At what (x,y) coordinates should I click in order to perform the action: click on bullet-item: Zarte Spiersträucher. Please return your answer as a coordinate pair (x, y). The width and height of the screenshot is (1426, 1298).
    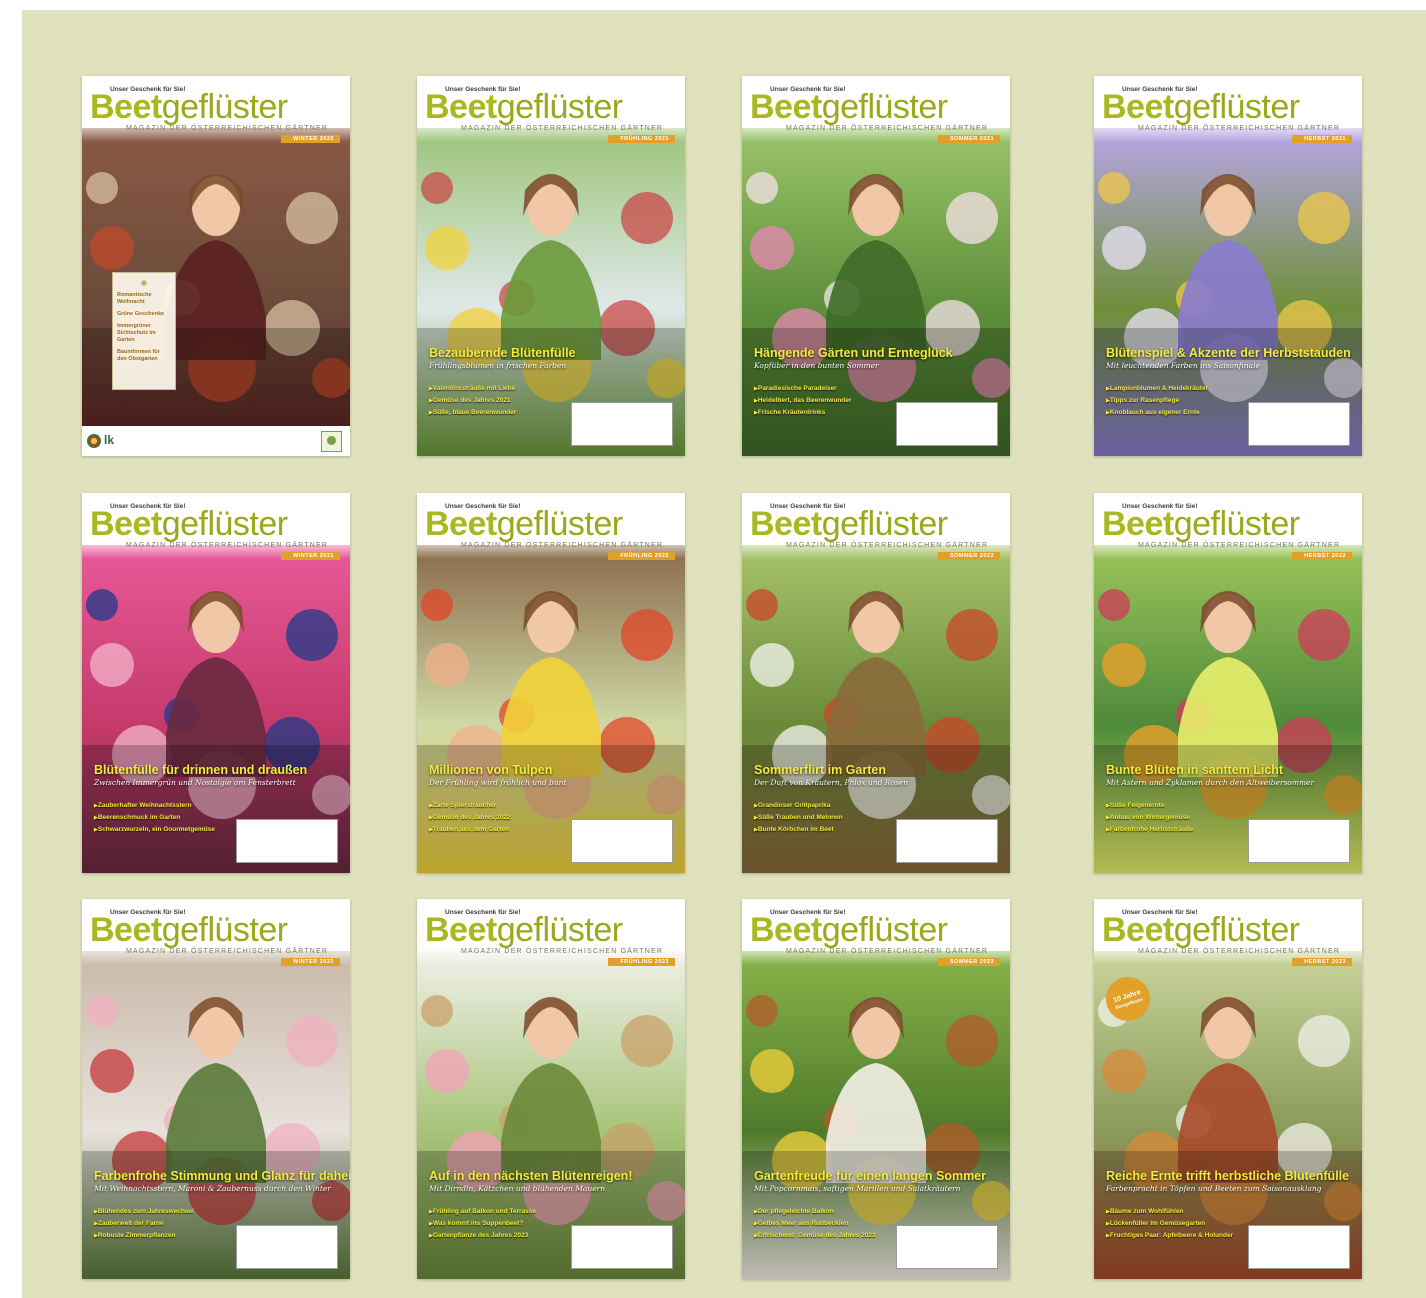
    Looking at the image, I should click on (470, 806).